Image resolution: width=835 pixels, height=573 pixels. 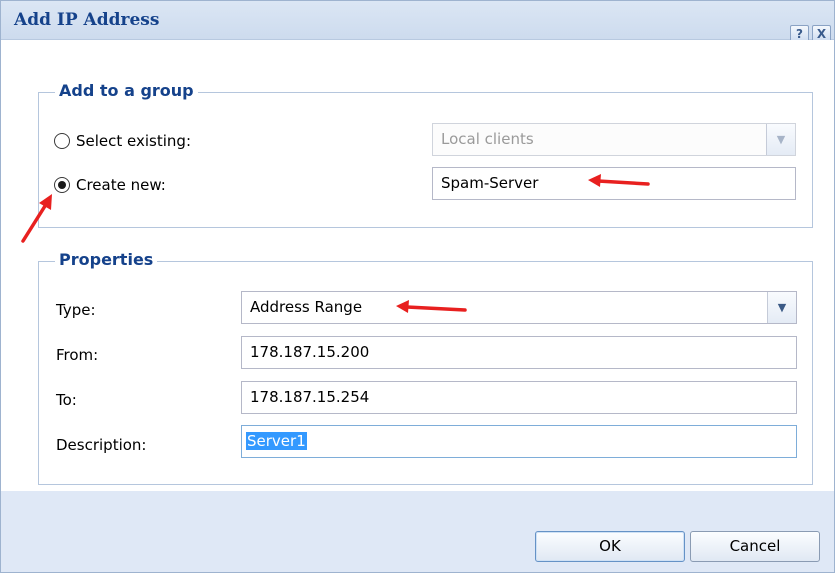 I want to click on type-label: Type:, so click(x=76, y=310).